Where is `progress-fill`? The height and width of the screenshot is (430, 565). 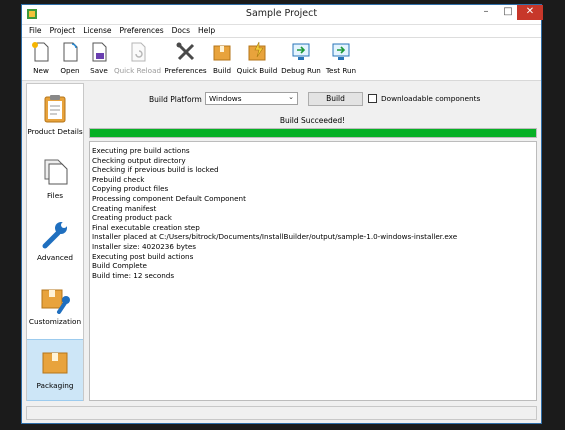 progress-fill is located at coordinates (313, 133).